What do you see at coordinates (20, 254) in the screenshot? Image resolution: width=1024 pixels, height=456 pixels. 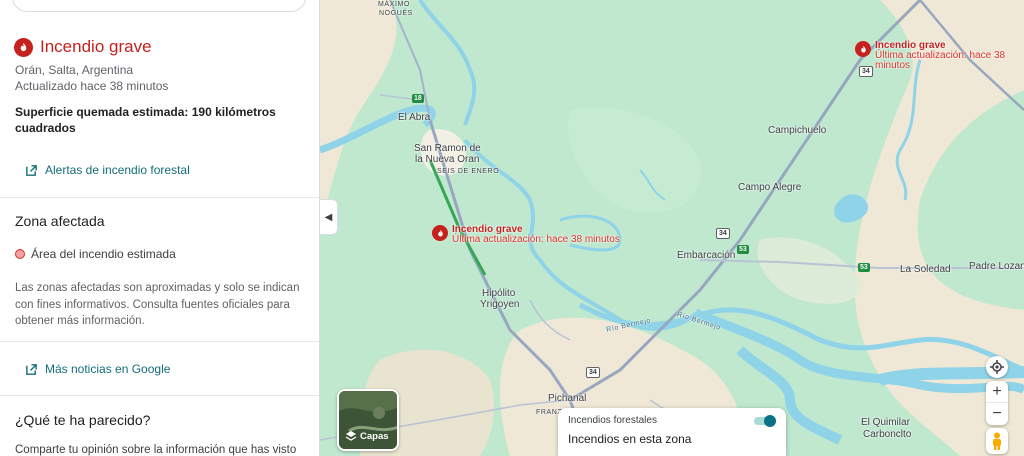 I see `fire-area-swatch` at bounding box center [20, 254].